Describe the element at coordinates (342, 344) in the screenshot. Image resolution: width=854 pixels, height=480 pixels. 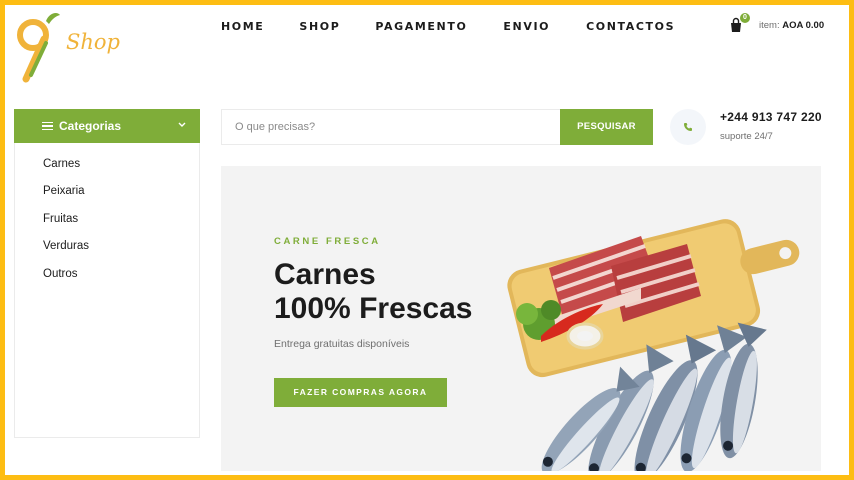
I see `hero-subtitle: Entrega gratuitas disponíveis` at that location.